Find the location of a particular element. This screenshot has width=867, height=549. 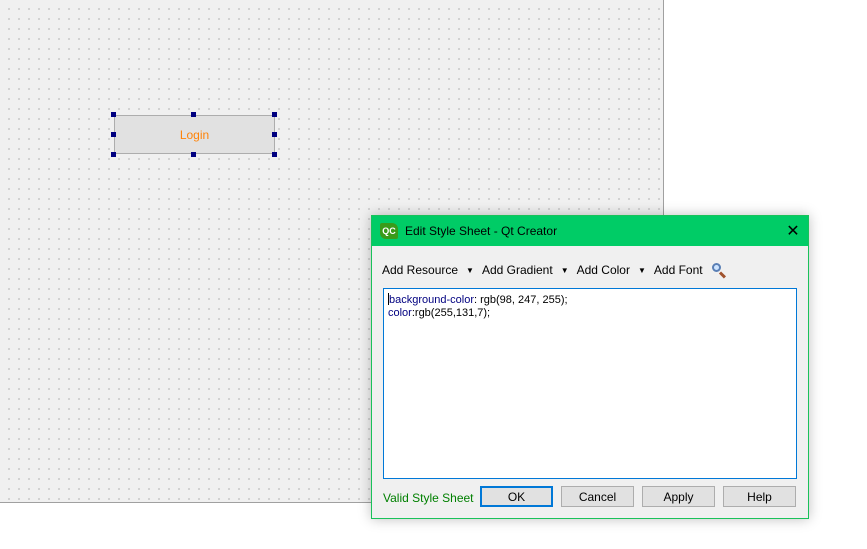

resize-handle-top-right is located at coordinates (274, 114).